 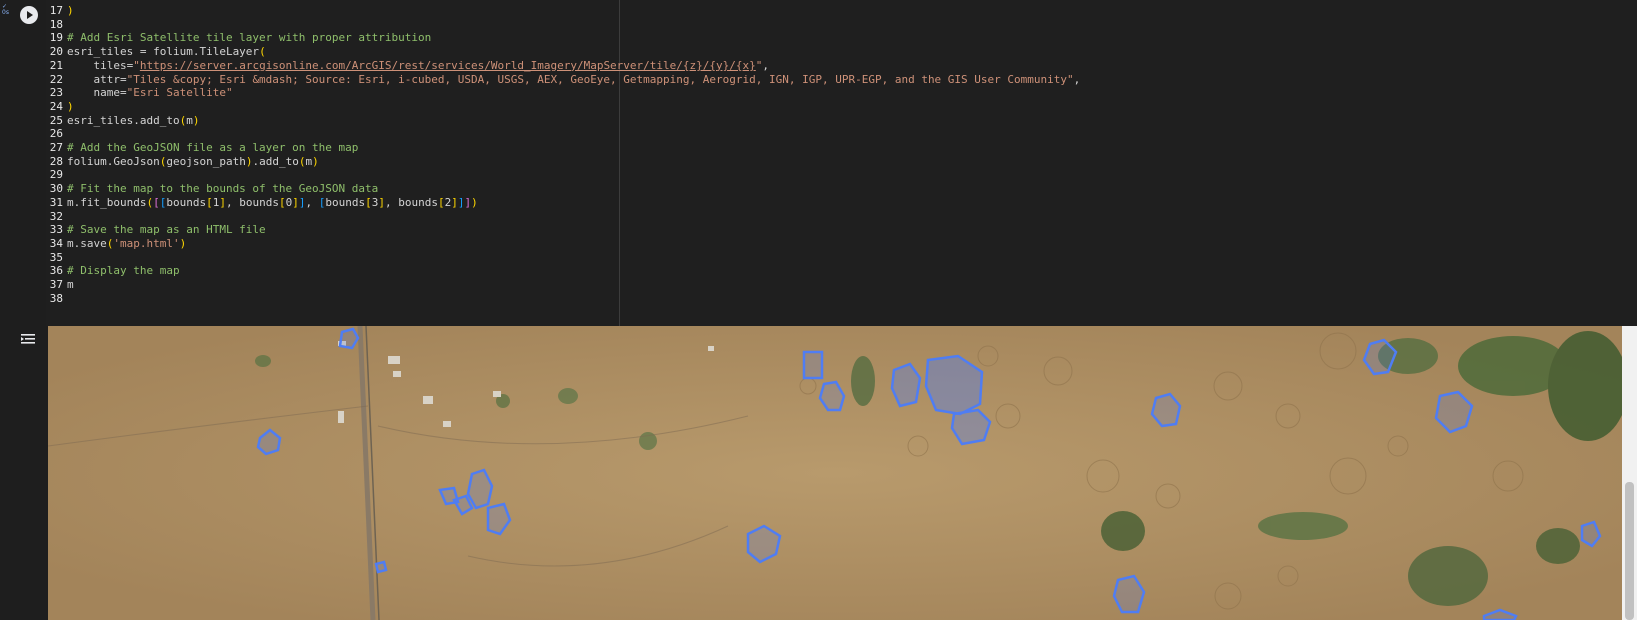 What do you see at coordinates (56, 284) in the screenshot?
I see `line-number: 37` at bounding box center [56, 284].